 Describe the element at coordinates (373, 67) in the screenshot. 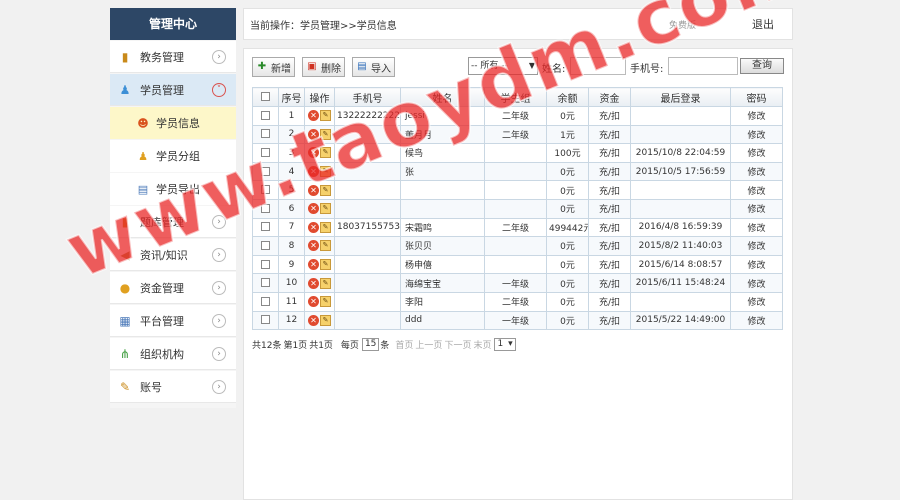

I see `import-button: ▤ 导入` at that location.